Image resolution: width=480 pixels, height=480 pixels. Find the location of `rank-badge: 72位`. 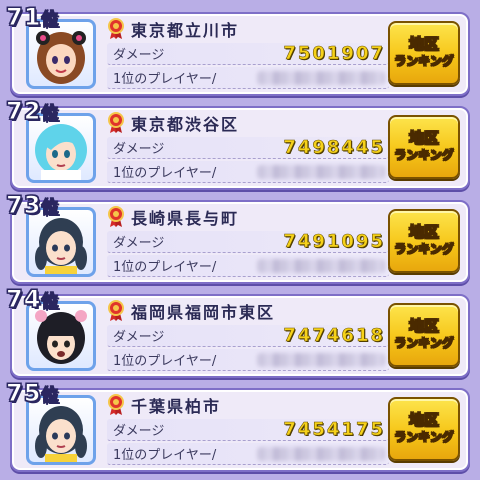

rank-badge: 72位 is located at coordinates (32, 111).